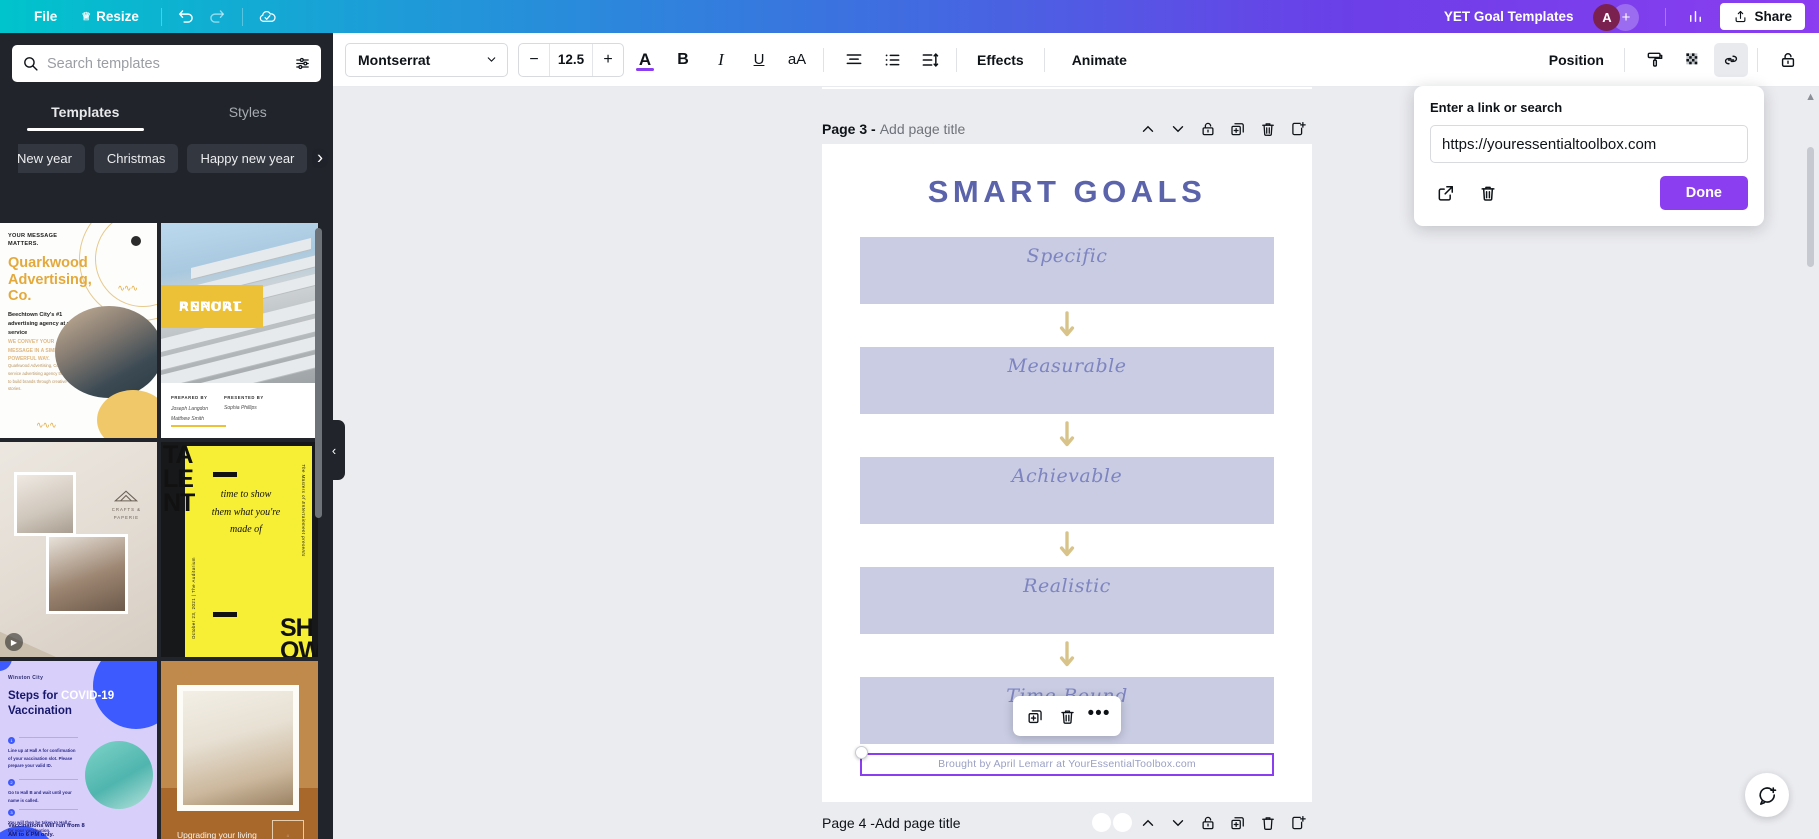 Image resolution: width=1819 pixels, height=839 pixels. I want to click on undo-button, so click(187, 17).